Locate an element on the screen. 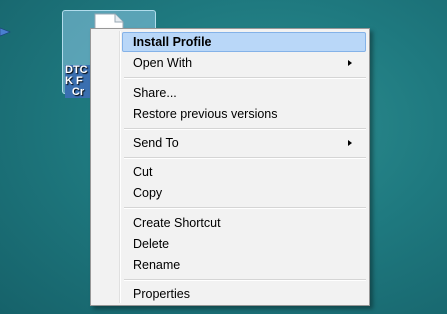  menu-item-delete: Delete is located at coordinates (244, 244).